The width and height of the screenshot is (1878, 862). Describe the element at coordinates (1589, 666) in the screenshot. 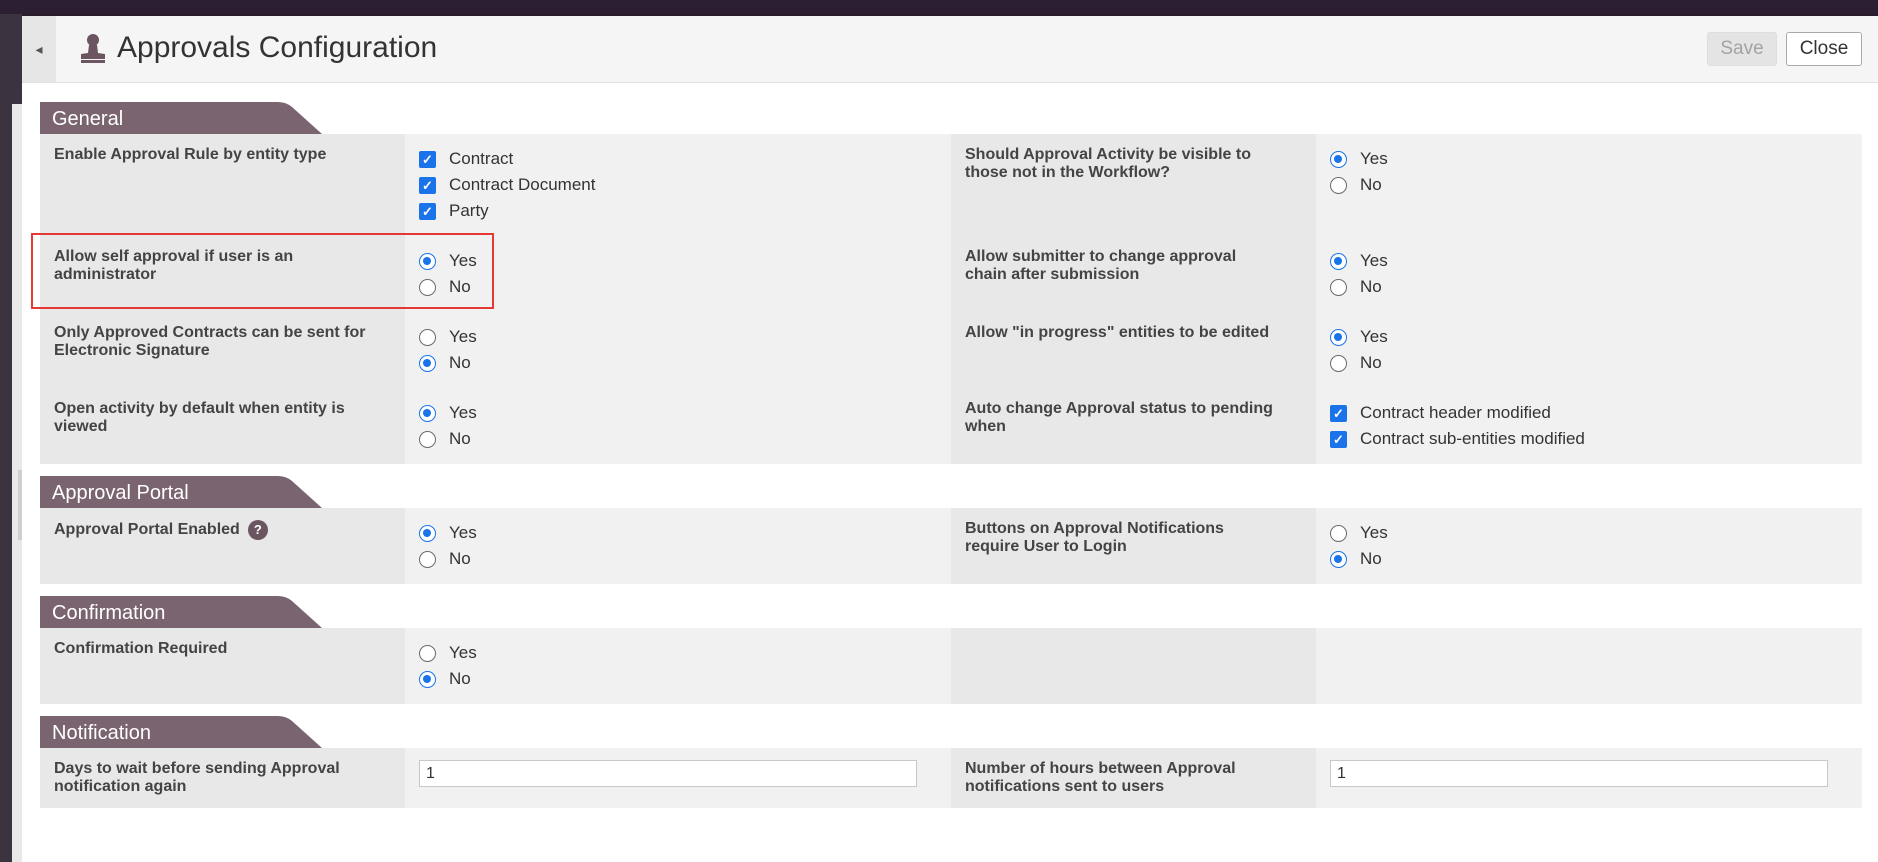

I see `empty-value-cell` at that location.